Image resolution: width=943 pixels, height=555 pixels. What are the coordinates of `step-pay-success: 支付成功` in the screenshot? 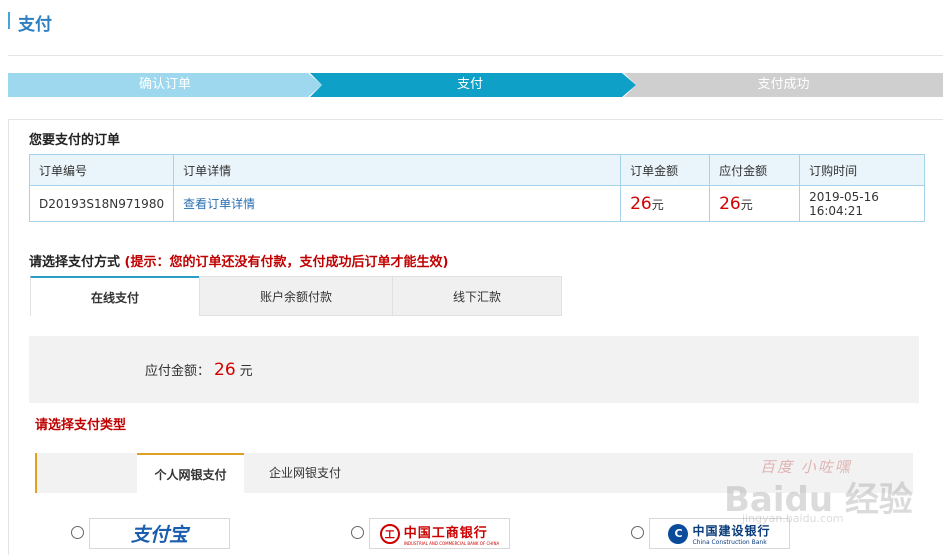 It's located at (783, 85).